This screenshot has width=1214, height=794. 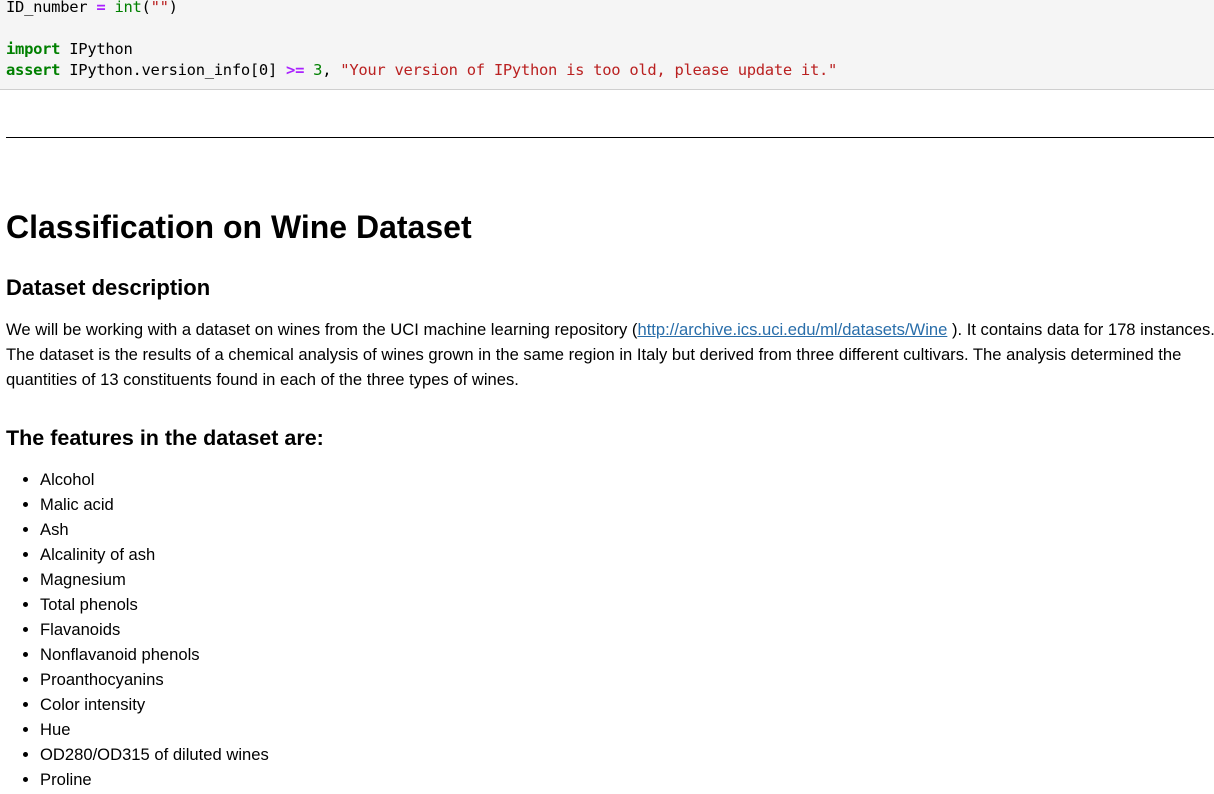 I want to click on module-name: IPython, so click(x=101, y=49).